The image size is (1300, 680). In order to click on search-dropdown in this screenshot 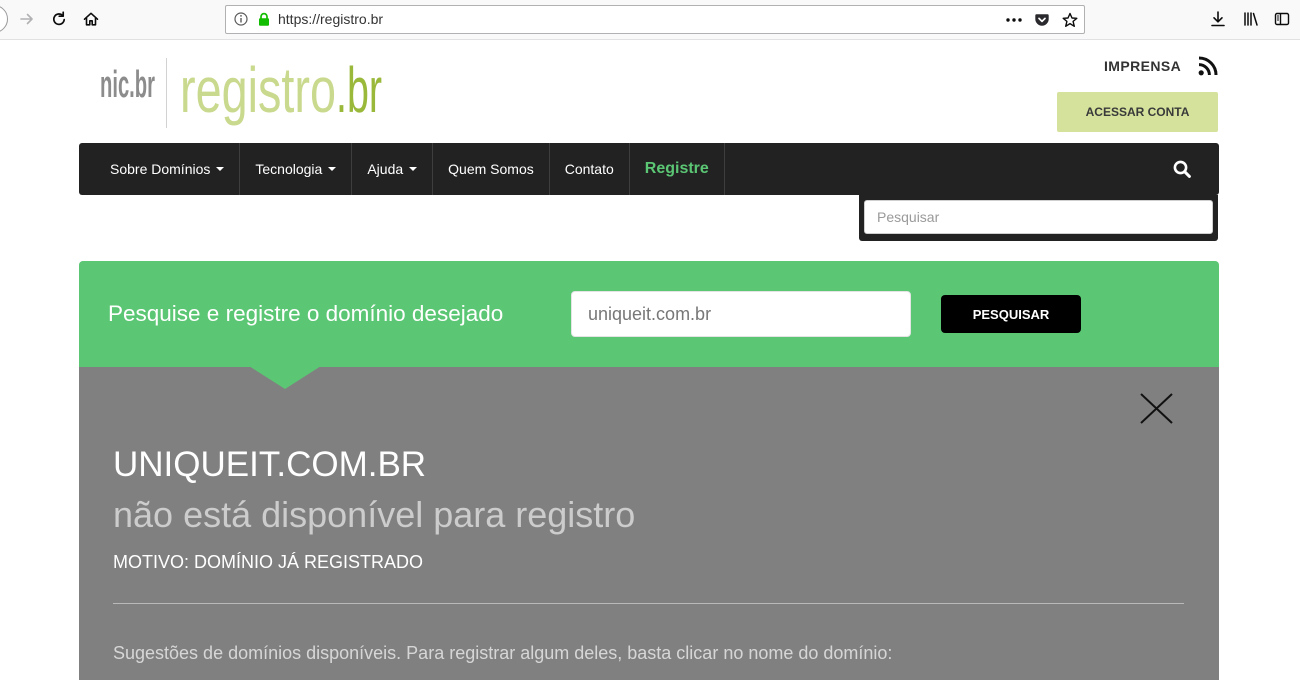, I will do `click(1038, 218)`.